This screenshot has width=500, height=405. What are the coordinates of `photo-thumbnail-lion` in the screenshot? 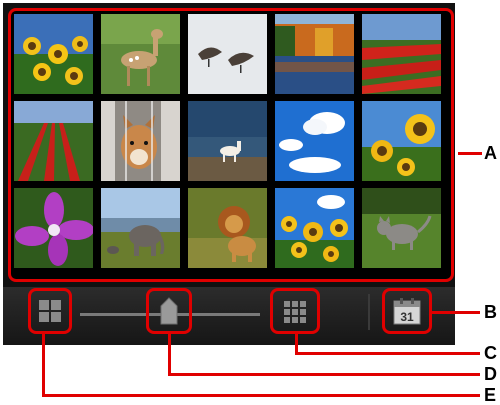 It's located at (227, 228).